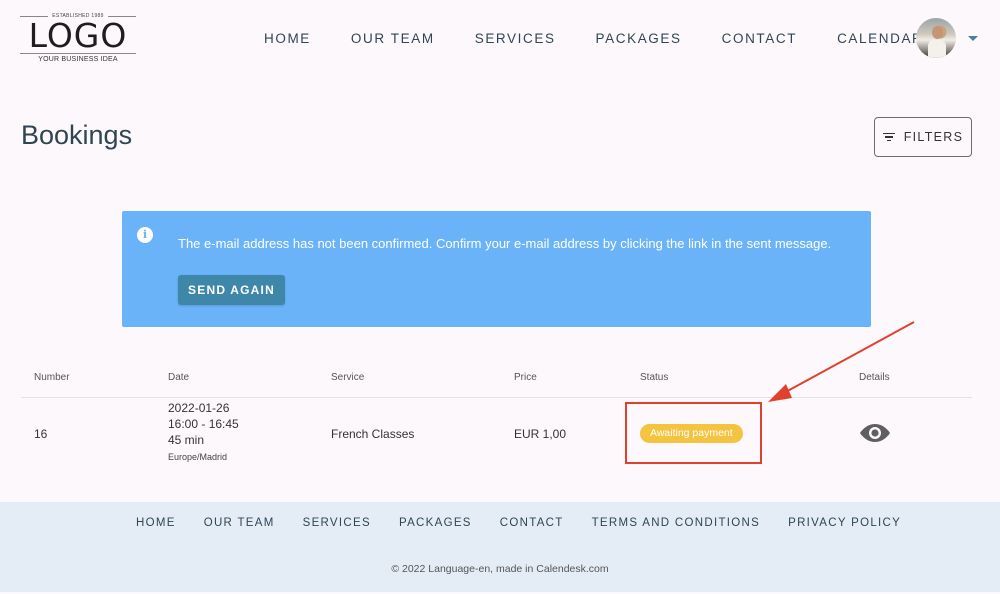 The image size is (1000, 594). I want to click on logo: ESTABLISHED 1989 LOGO YOUR BUSINESS IDEA, so click(78, 40).